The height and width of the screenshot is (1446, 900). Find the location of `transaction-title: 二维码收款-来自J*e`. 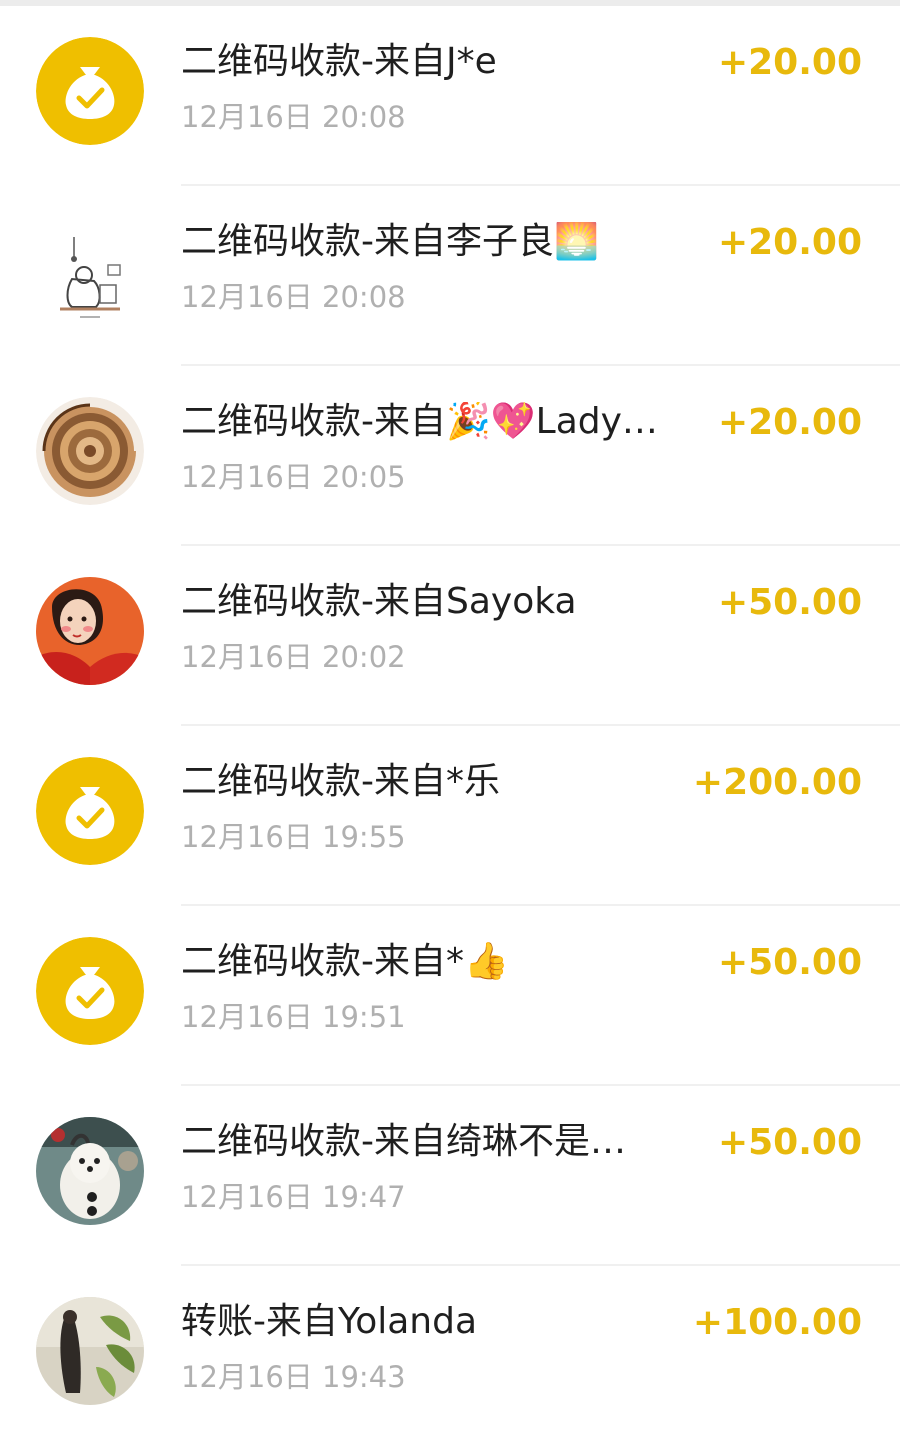

transaction-title: 二维码收款-来自J*e is located at coordinates (339, 62).